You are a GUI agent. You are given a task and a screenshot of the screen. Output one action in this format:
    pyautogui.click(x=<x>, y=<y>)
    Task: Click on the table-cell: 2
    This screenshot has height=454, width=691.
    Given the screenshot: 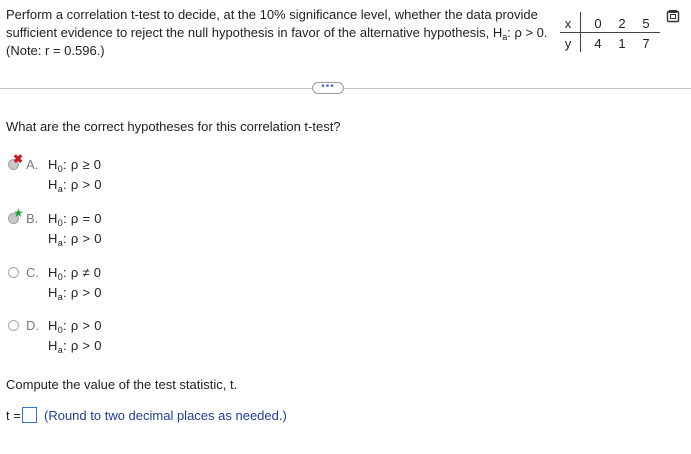 What is the action you would take?
    pyautogui.click(x=622, y=23)
    